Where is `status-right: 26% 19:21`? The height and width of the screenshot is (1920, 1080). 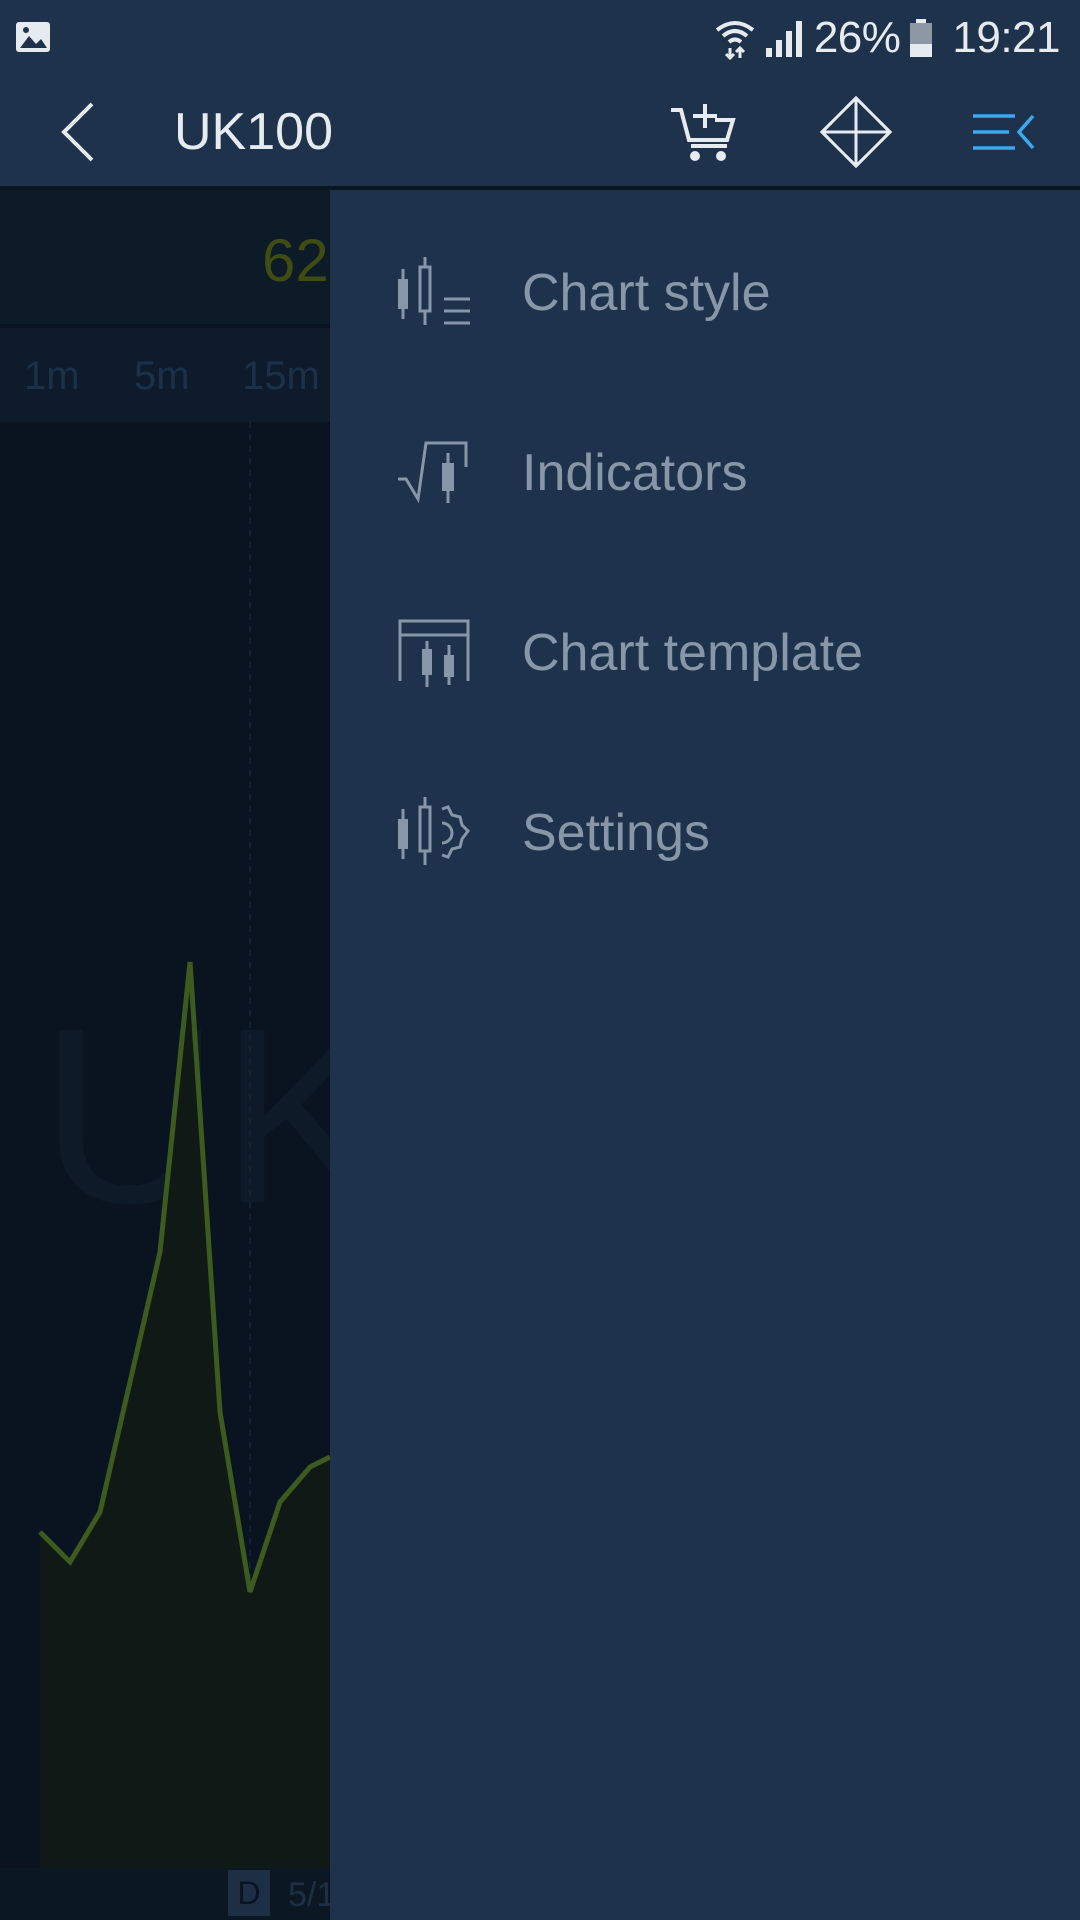
status-right: 26% 19:21 is located at coordinates (887, 38).